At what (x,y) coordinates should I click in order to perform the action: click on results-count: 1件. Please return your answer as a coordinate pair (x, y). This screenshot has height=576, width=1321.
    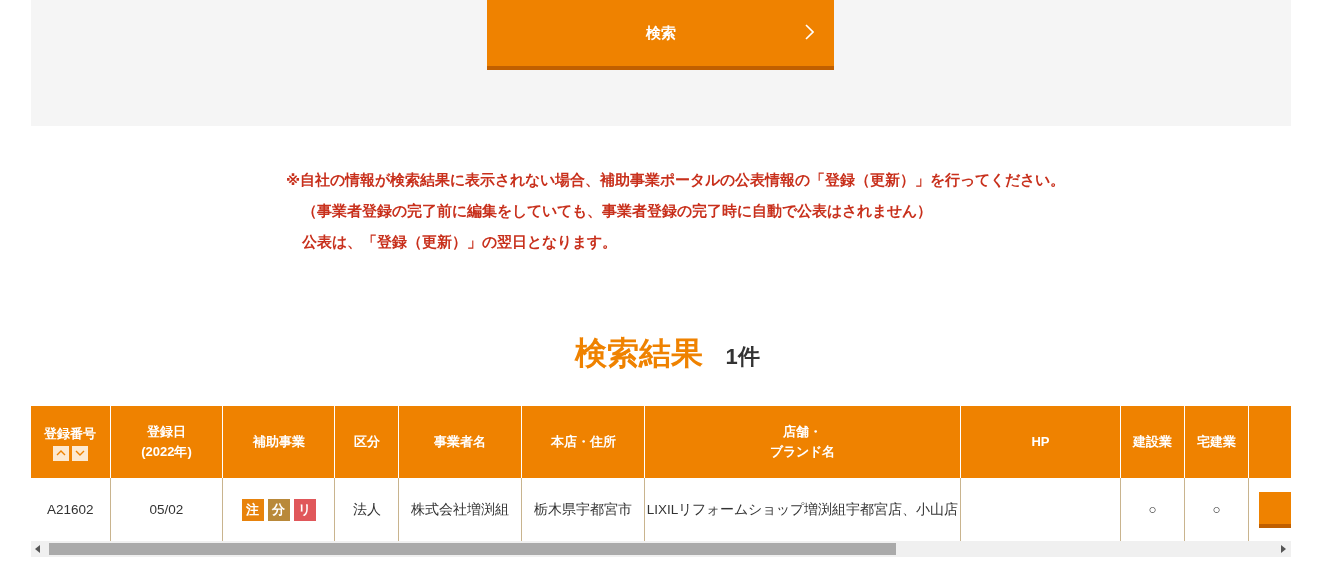
    Looking at the image, I should click on (742, 357).